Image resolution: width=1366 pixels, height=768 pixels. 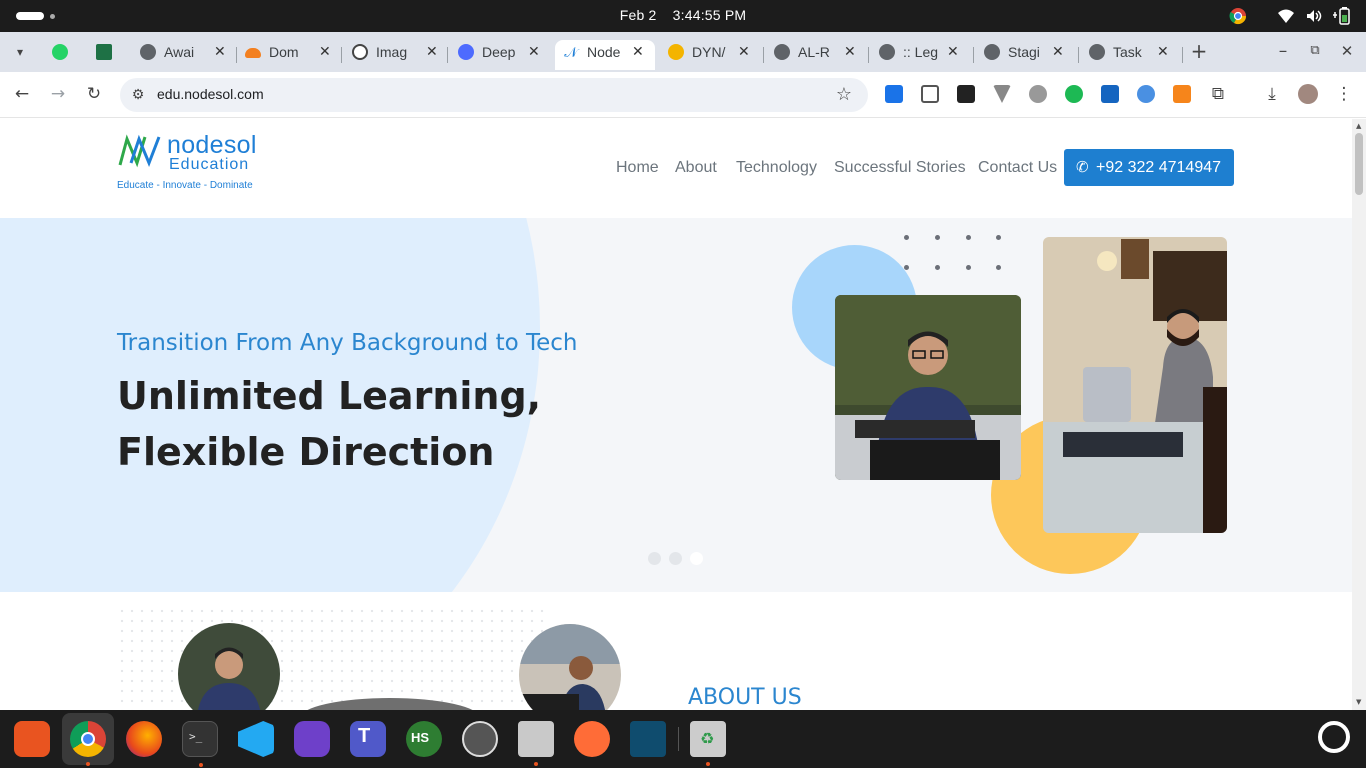 I want to click on scroll-down-icon: ▼, so click(x=1358, y=702).